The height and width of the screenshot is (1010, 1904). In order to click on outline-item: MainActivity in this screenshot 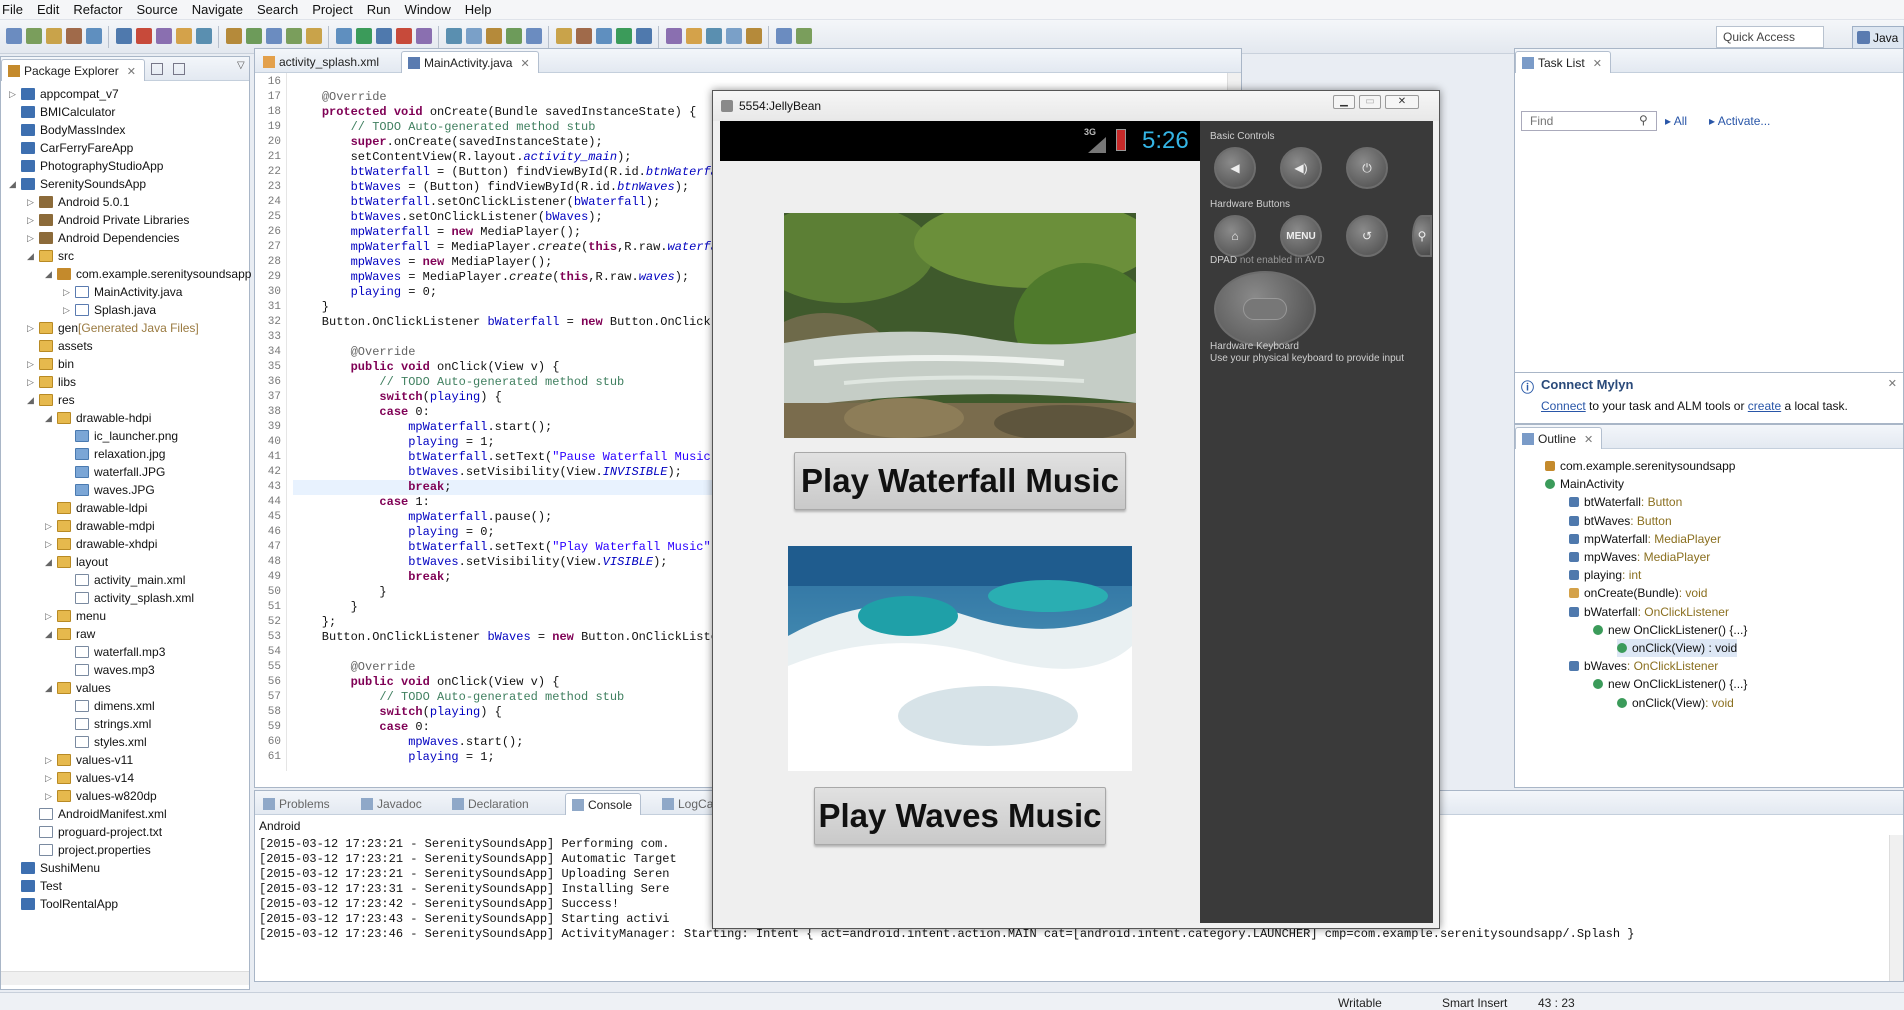, I will do `click(1584, 484)`.